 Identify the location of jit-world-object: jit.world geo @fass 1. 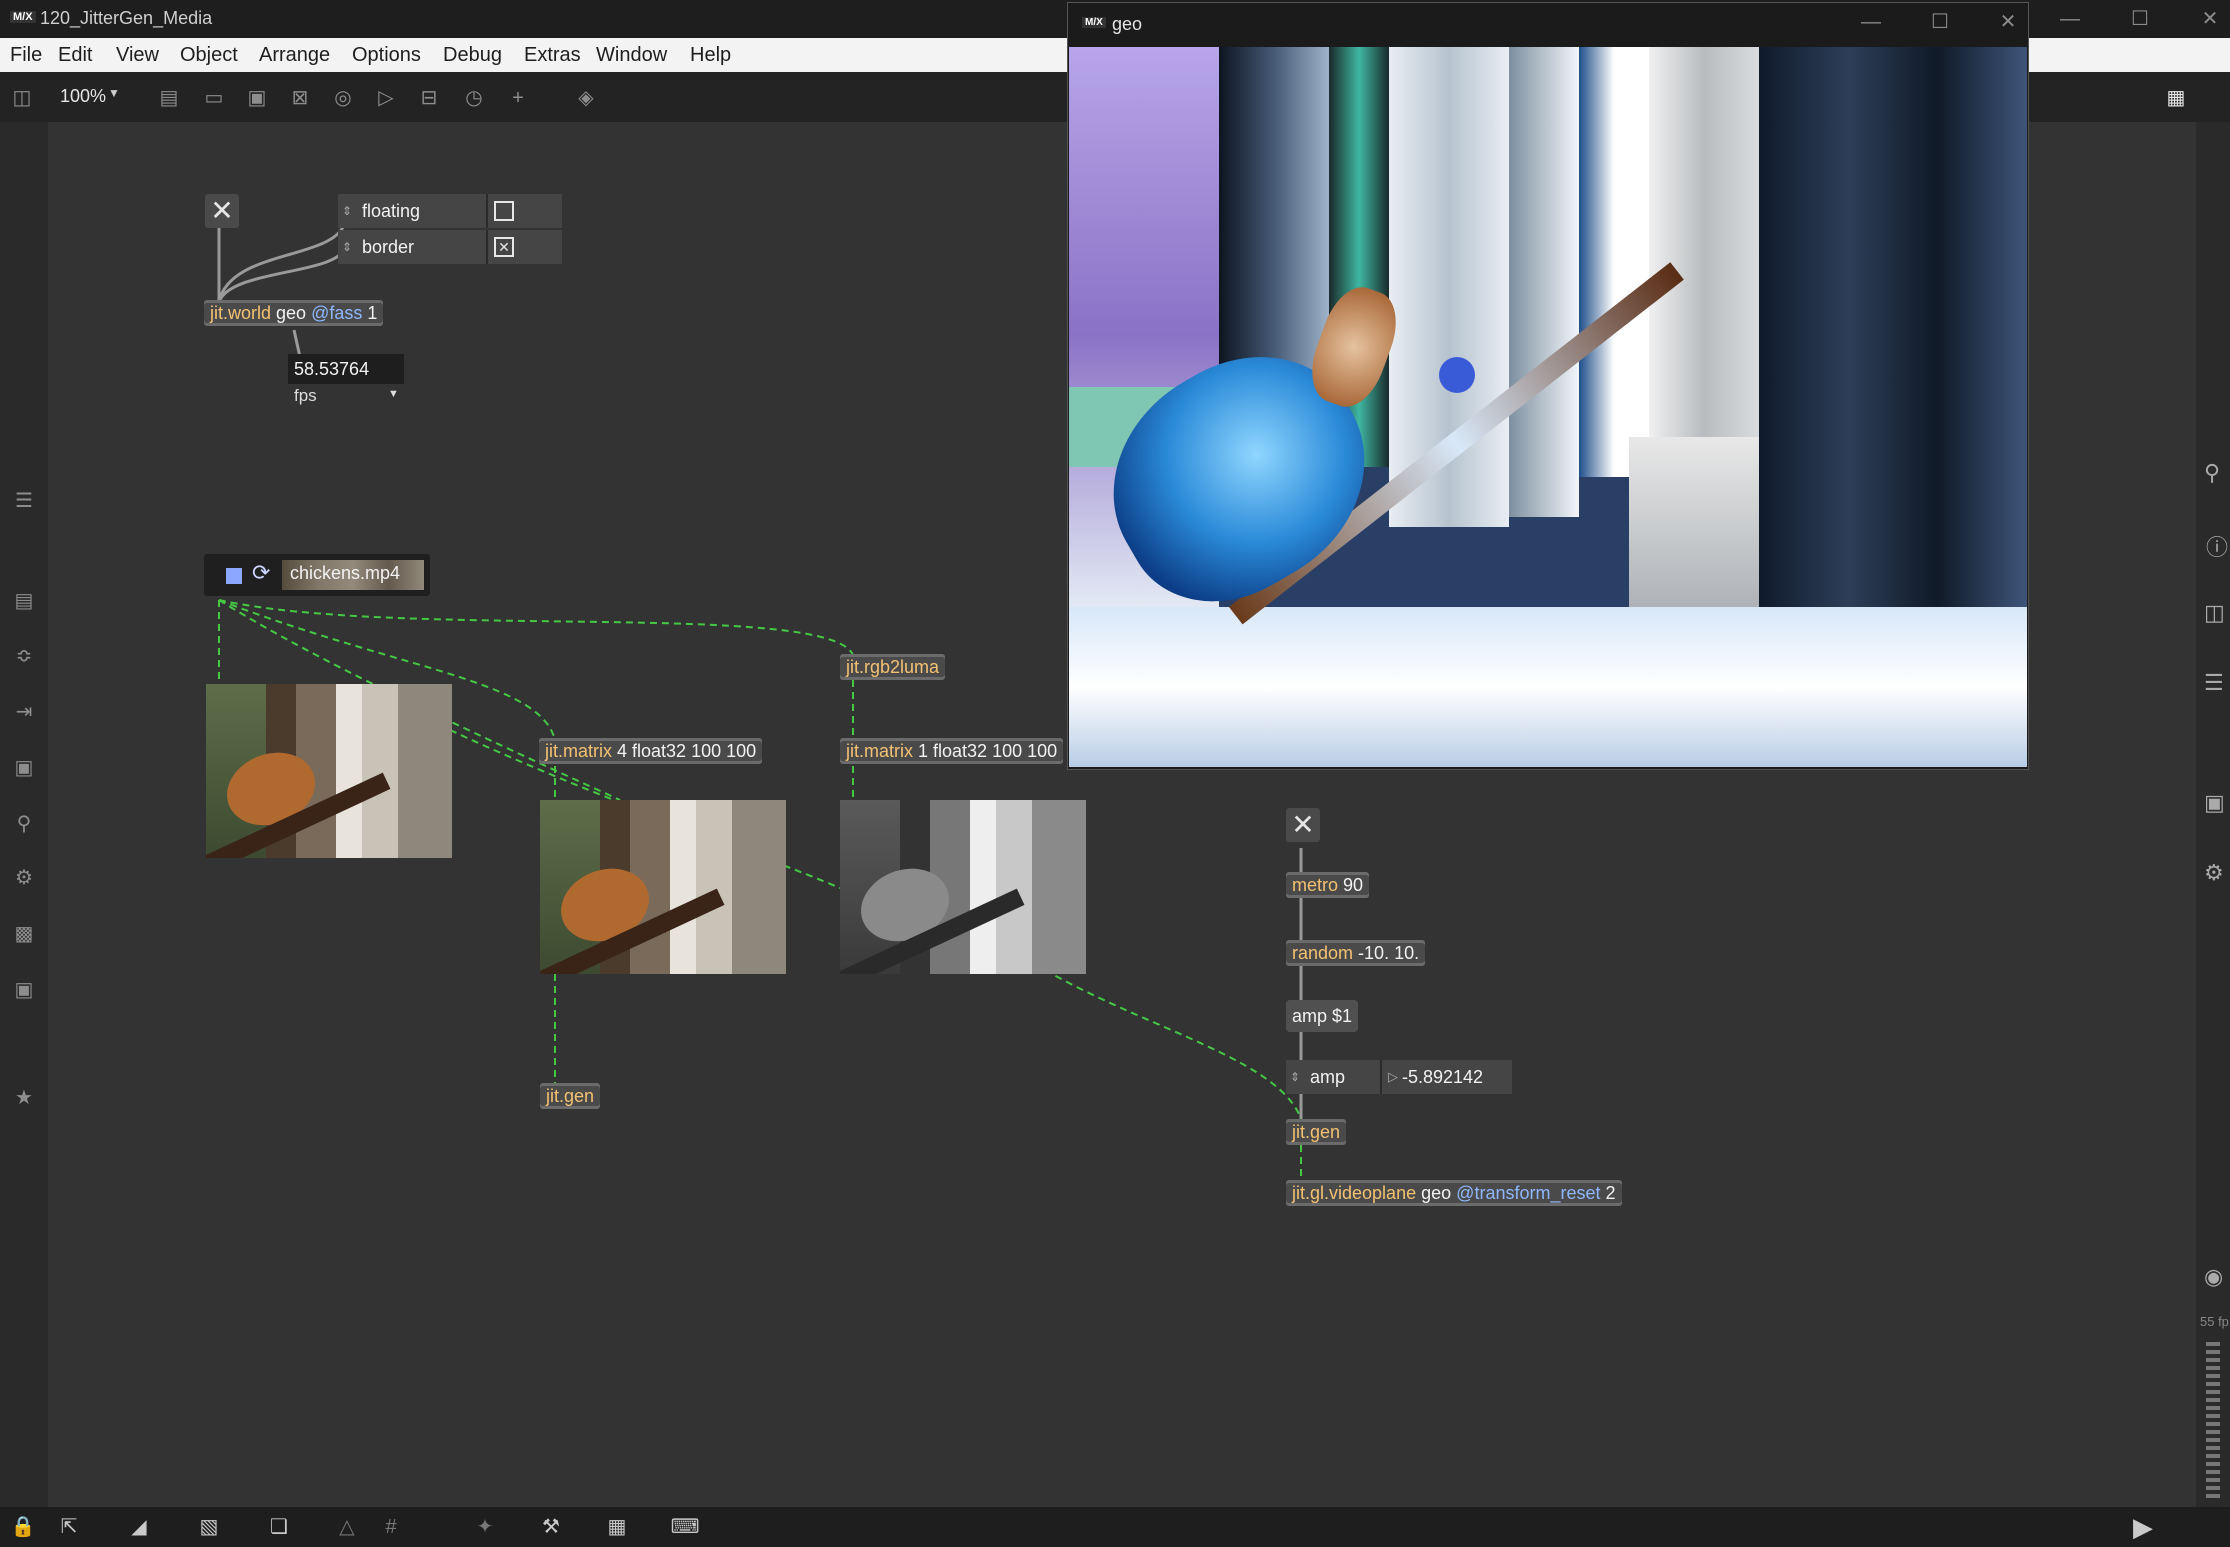
(294, 313).